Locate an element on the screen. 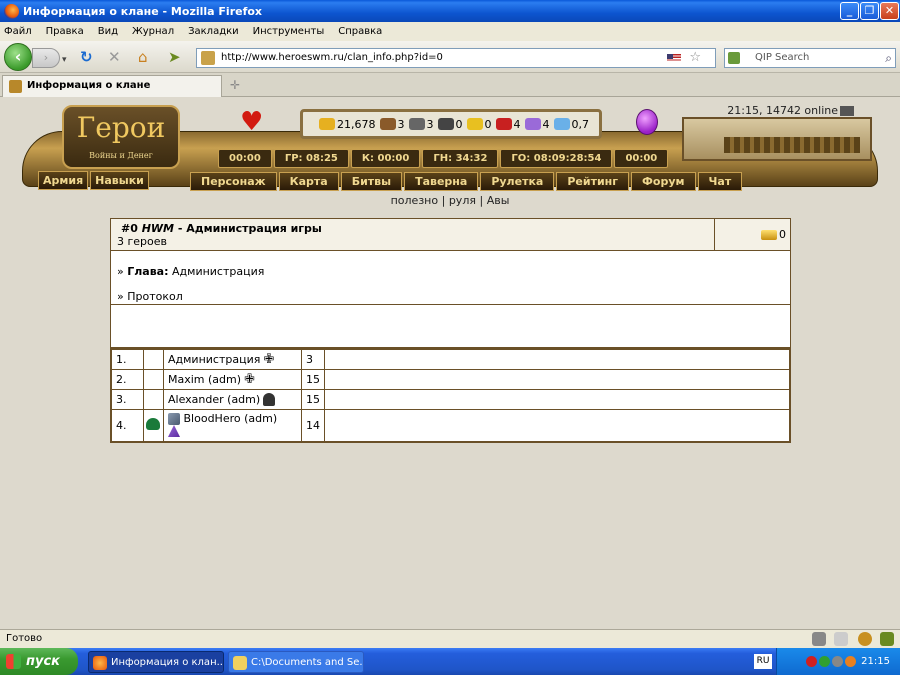  search-icon: ⌕ is located at coordinates (888, 58).